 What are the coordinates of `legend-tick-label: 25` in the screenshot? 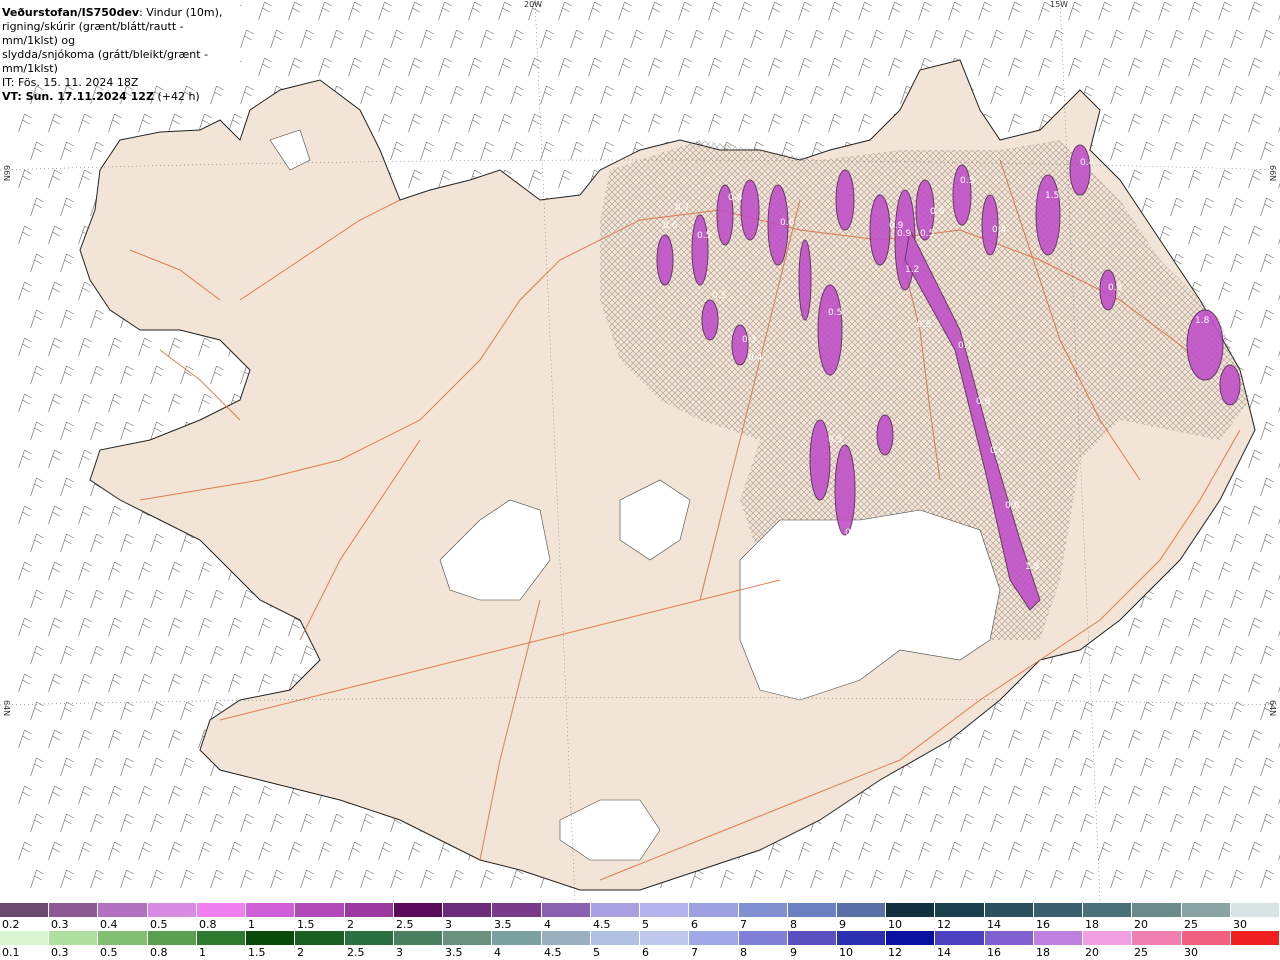 It's located at (1141, 952).